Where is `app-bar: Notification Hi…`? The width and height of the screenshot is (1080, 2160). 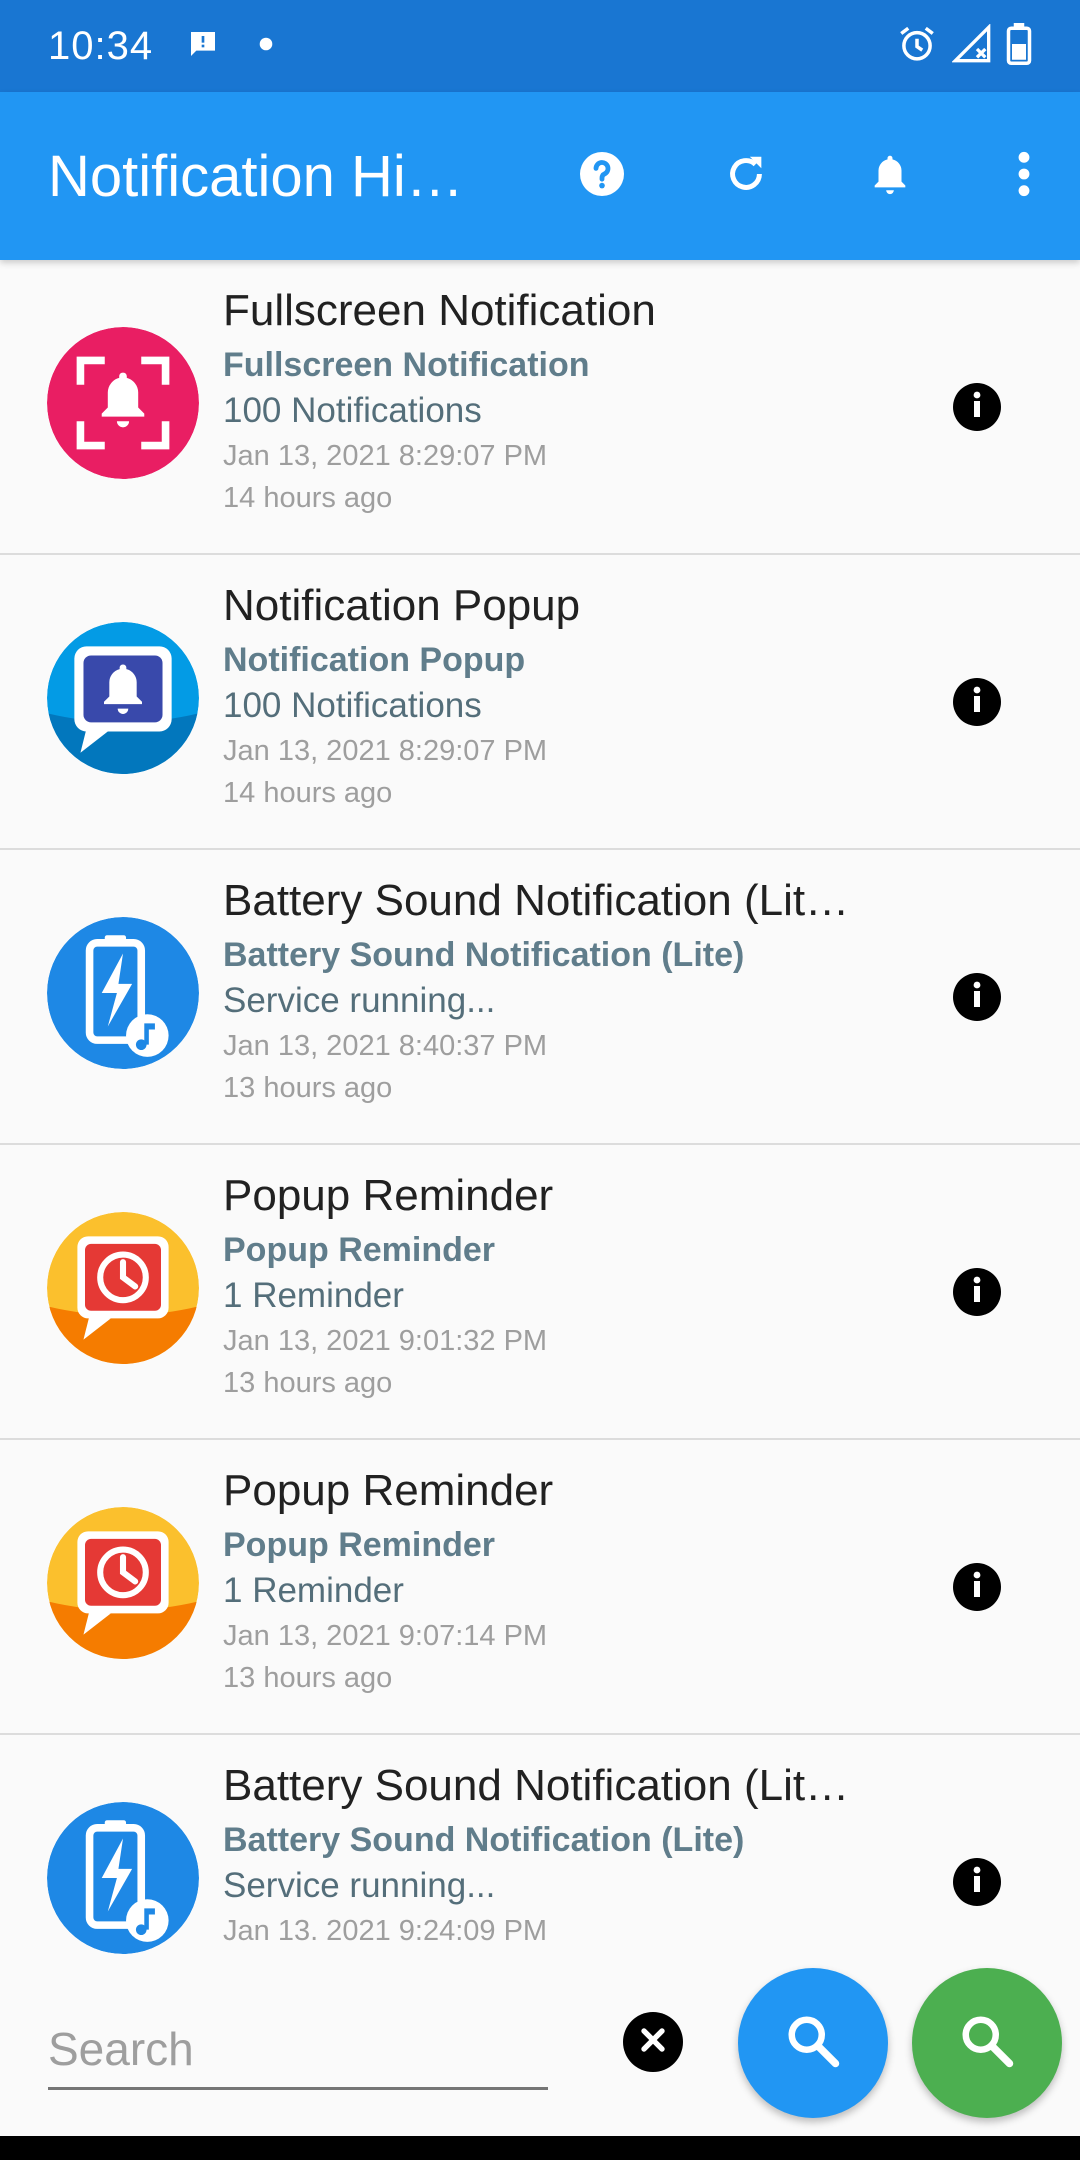 app-bar: Notification Hi… is located at coordinates (540, 176).